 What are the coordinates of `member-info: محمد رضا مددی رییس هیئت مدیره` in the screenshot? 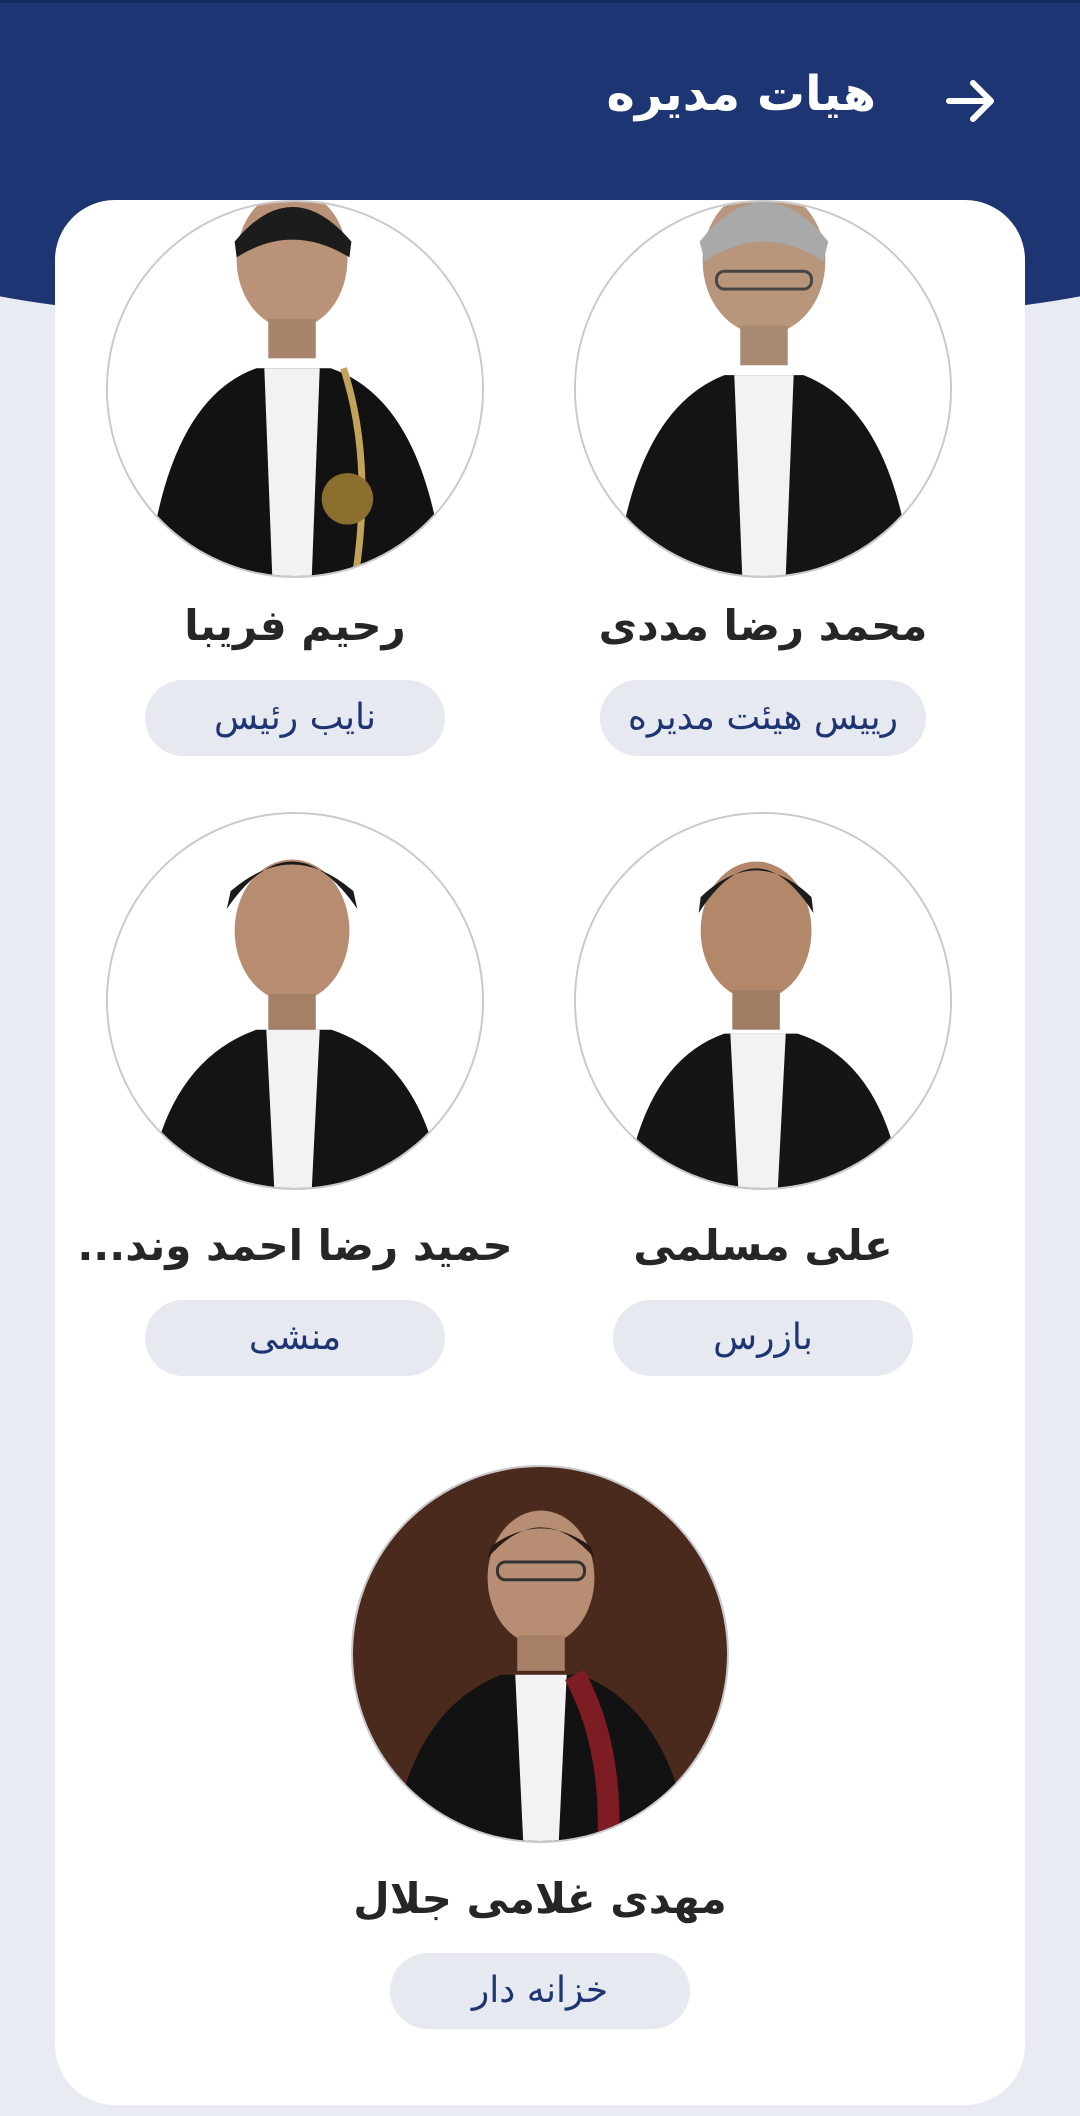 It's located at (763, 663).